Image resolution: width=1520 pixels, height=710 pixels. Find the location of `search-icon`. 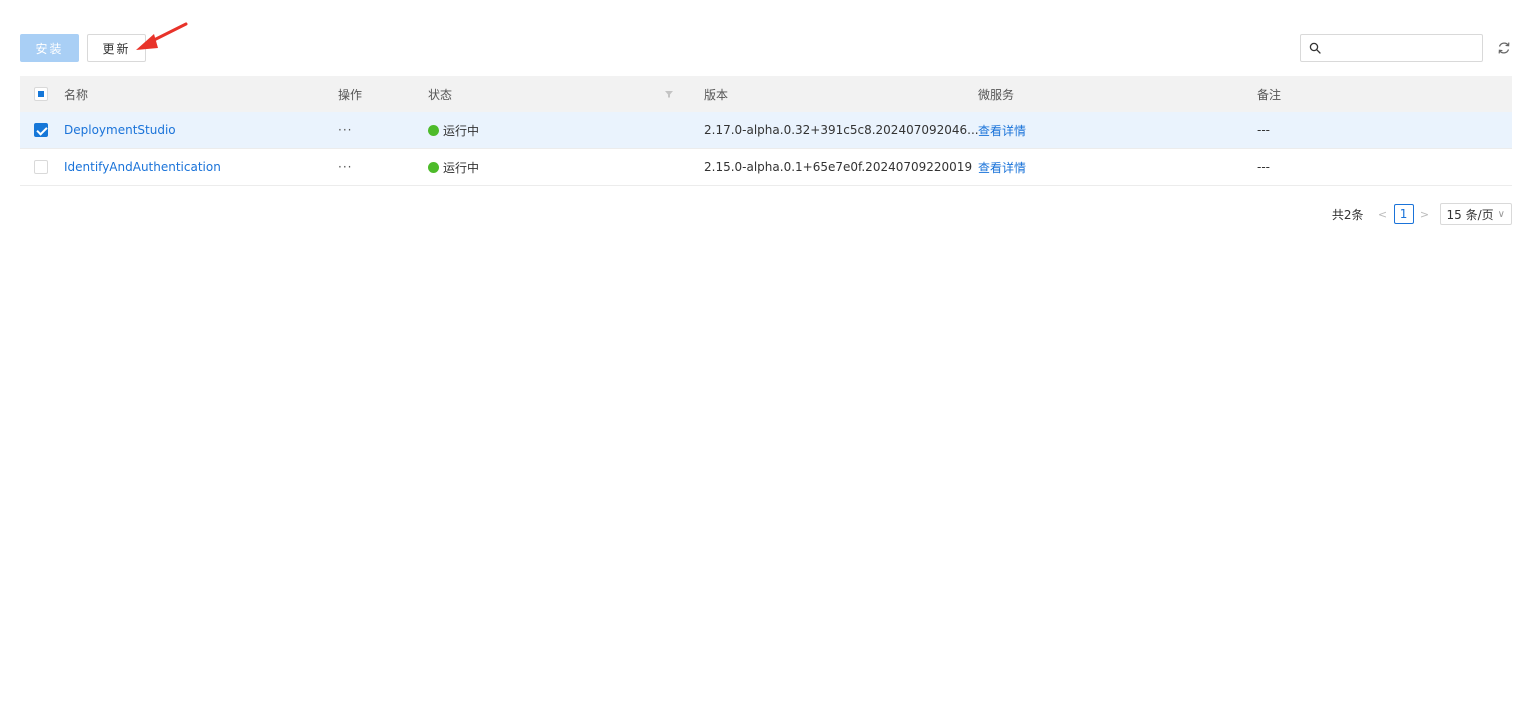

search-icon is located at coordinates (1315, 48).